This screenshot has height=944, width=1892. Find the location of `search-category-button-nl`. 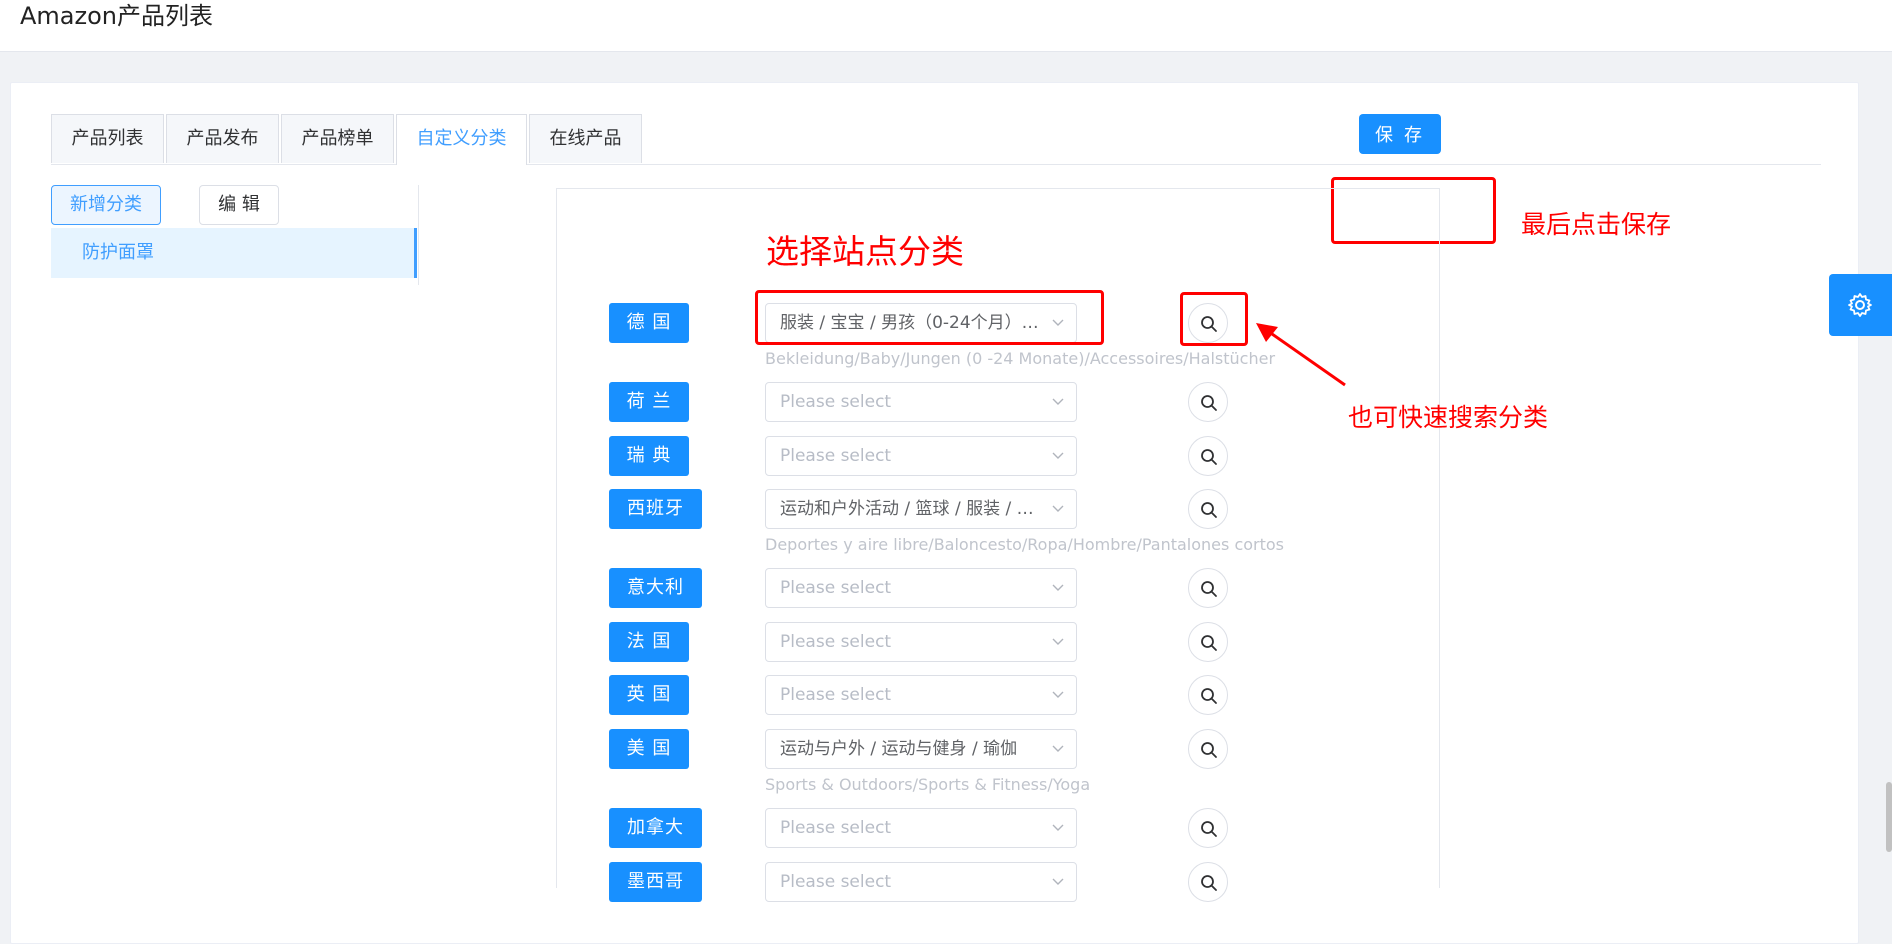

search-category-button-nl is located at coordinates (1208, 402).